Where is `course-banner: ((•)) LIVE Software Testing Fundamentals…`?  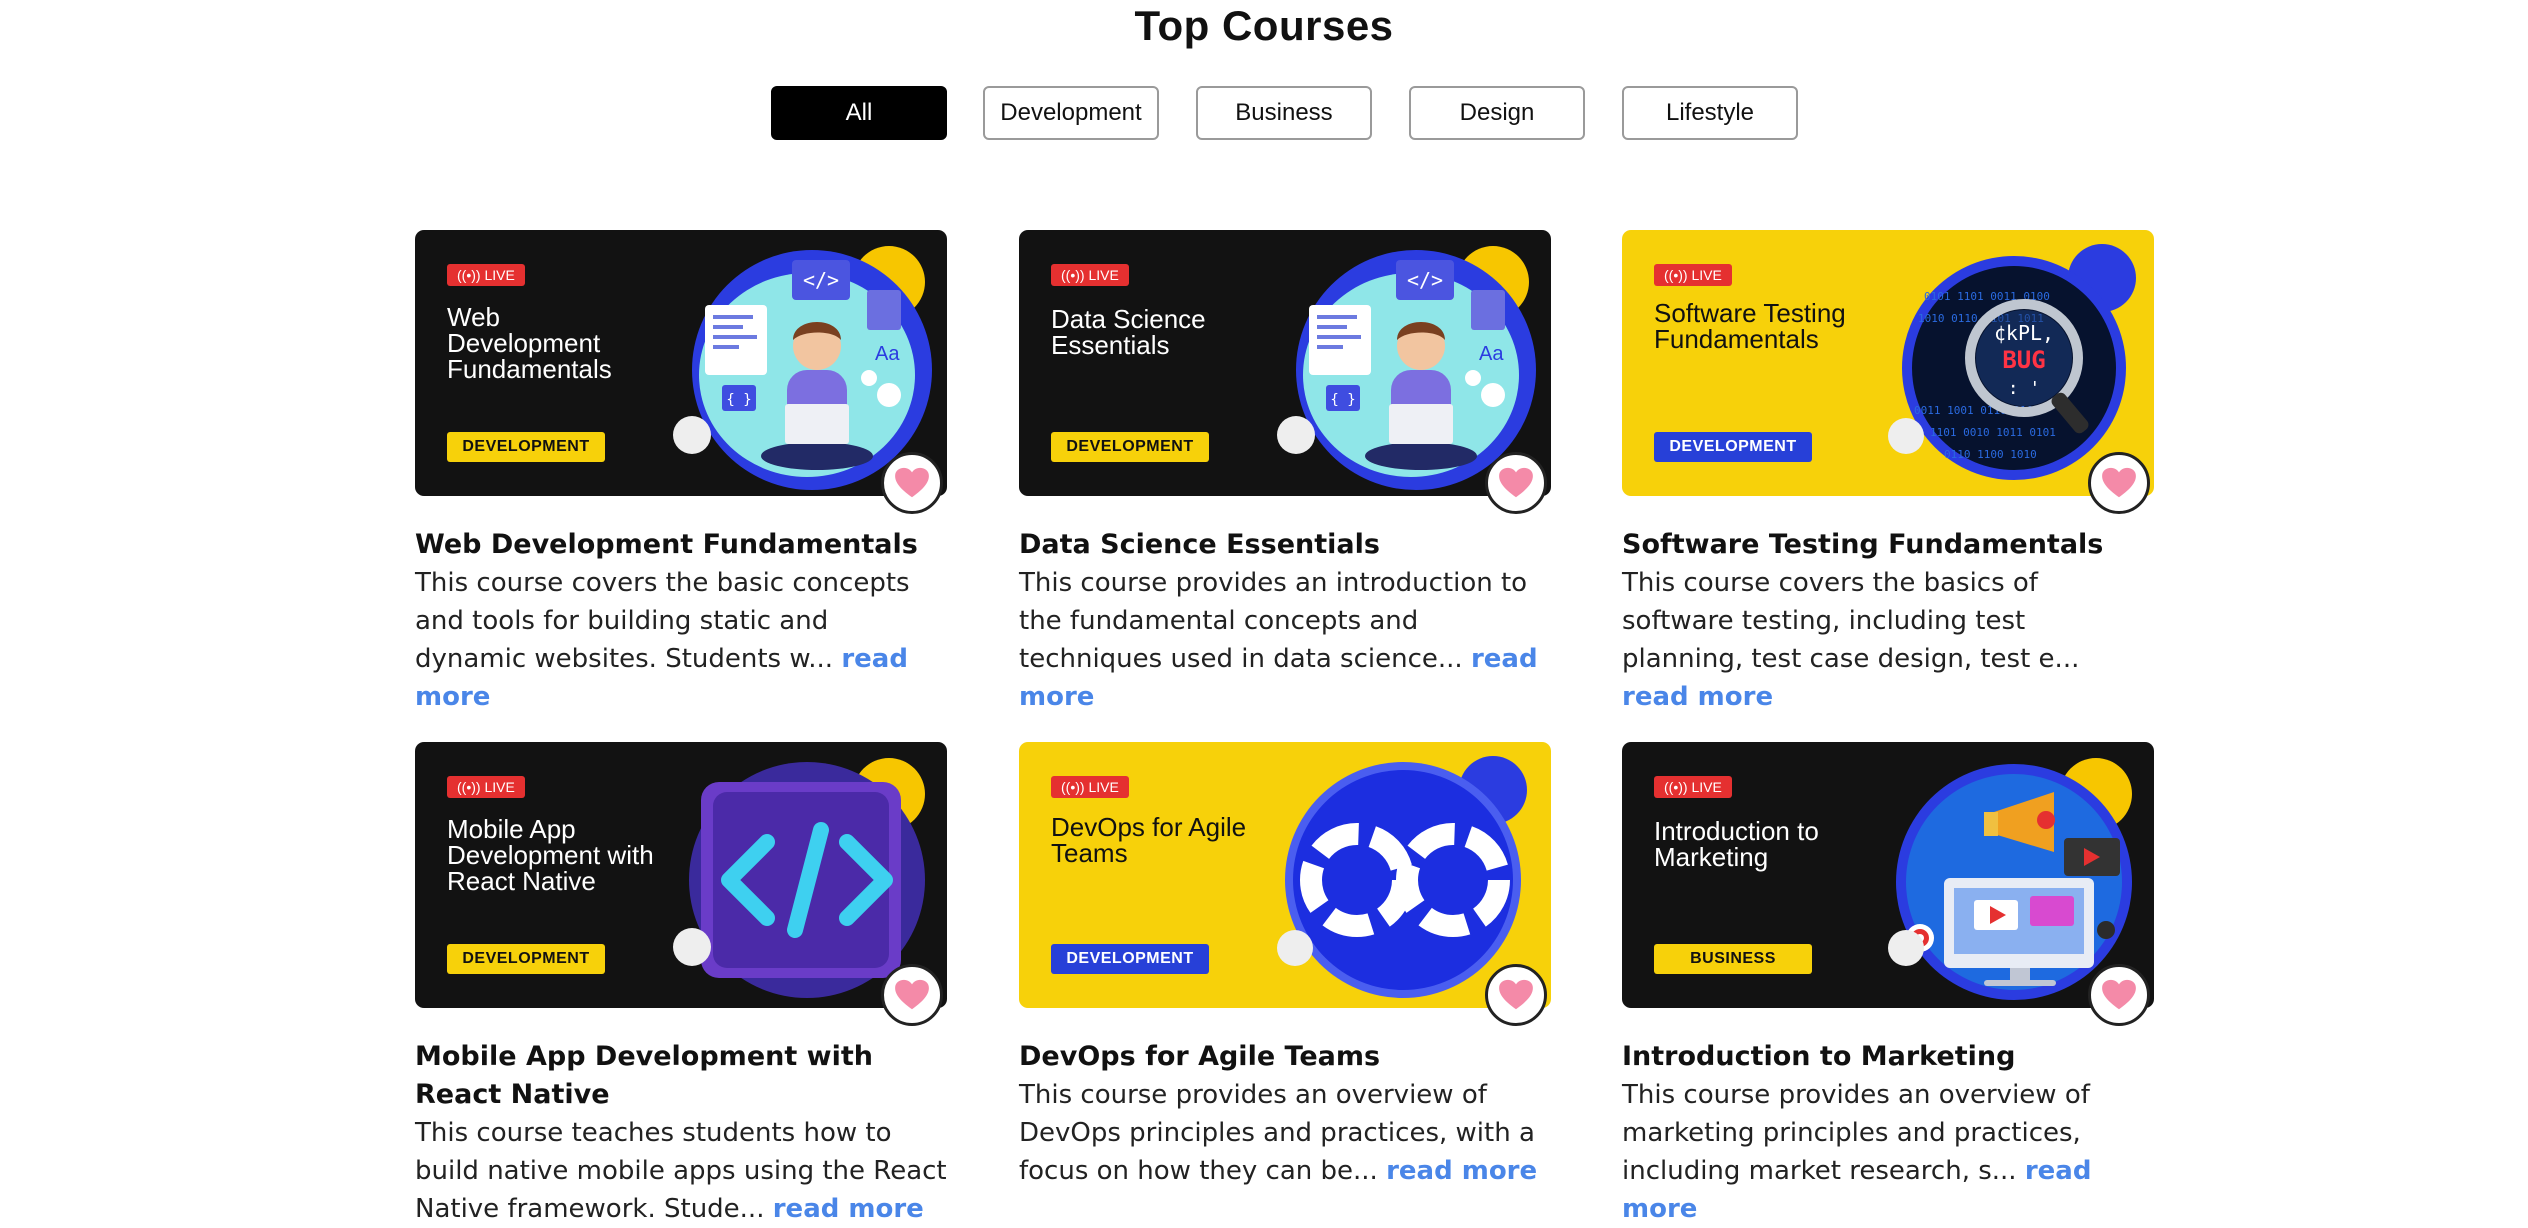
course-banner: ((•)) LIVE Software Testing Fundamentals… is located at coordinates (1888, 363).